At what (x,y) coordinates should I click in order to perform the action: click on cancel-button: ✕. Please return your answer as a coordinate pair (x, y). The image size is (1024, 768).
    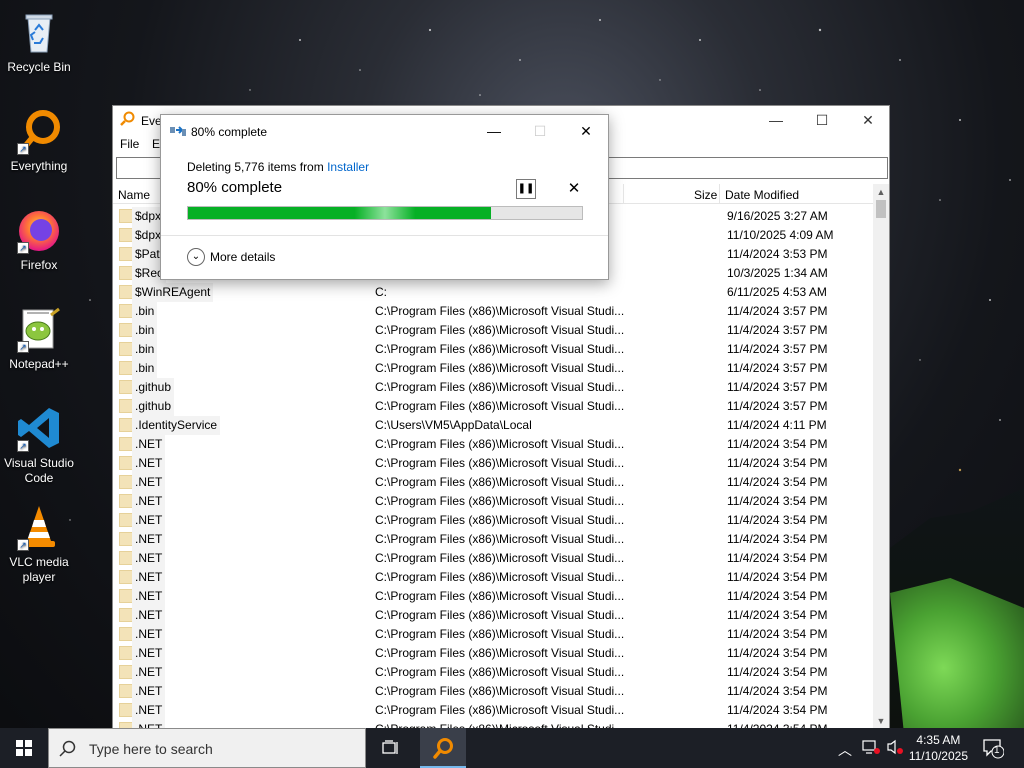
    Looking at the image, I should click on (574, 189).